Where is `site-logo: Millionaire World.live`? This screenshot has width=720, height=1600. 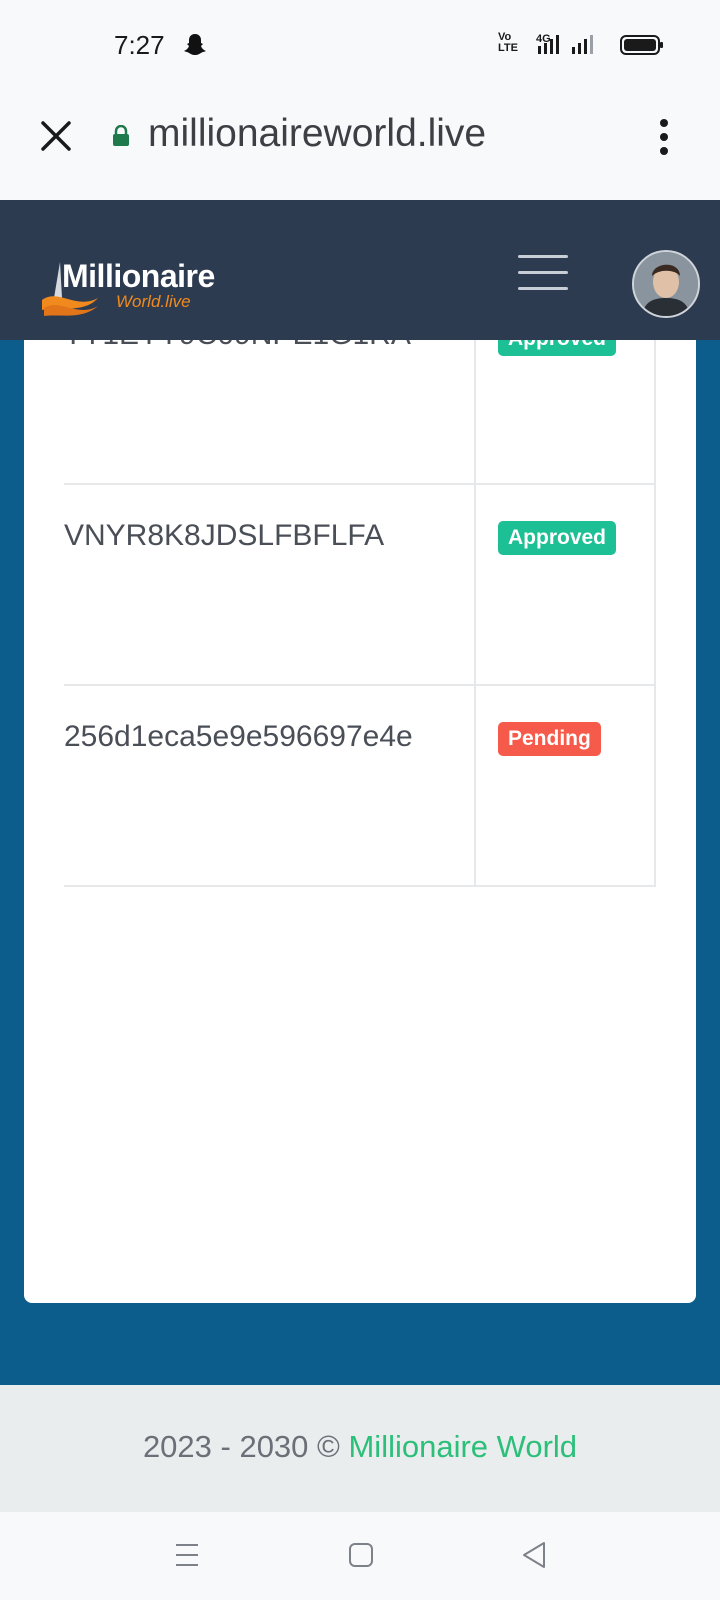
site-logo: Millionaire World.live is located at coordinates (140, 288).